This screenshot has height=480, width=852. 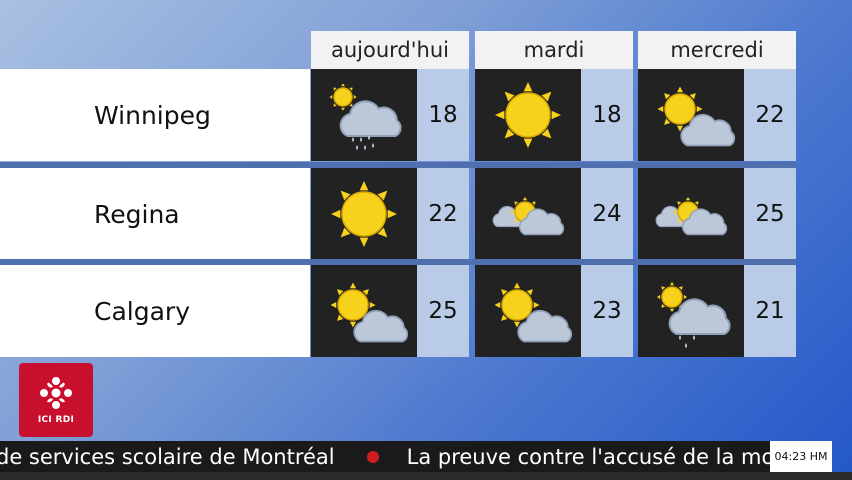 What do you see at coordinates (137, 214) in the screenshot?
I see `city-name: Regina` at bounding box center [137, 214].